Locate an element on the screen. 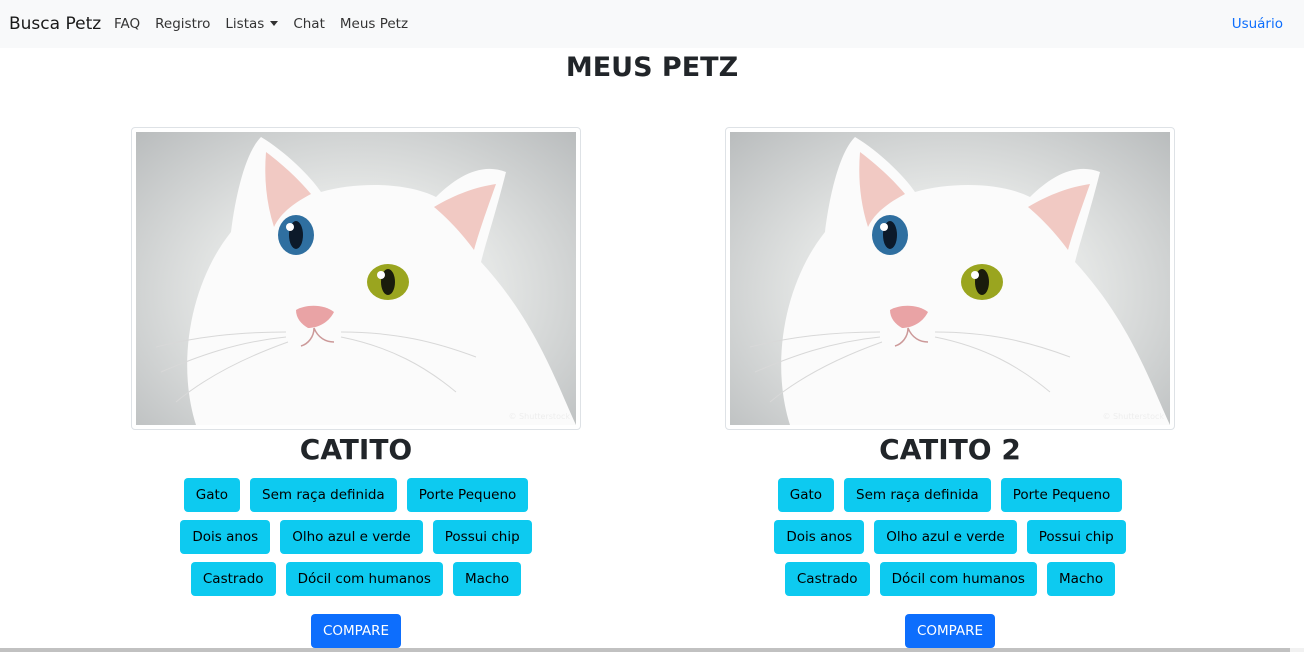  nav-link-meus-petz: Meus Petz is located at coordinates (374, 24).